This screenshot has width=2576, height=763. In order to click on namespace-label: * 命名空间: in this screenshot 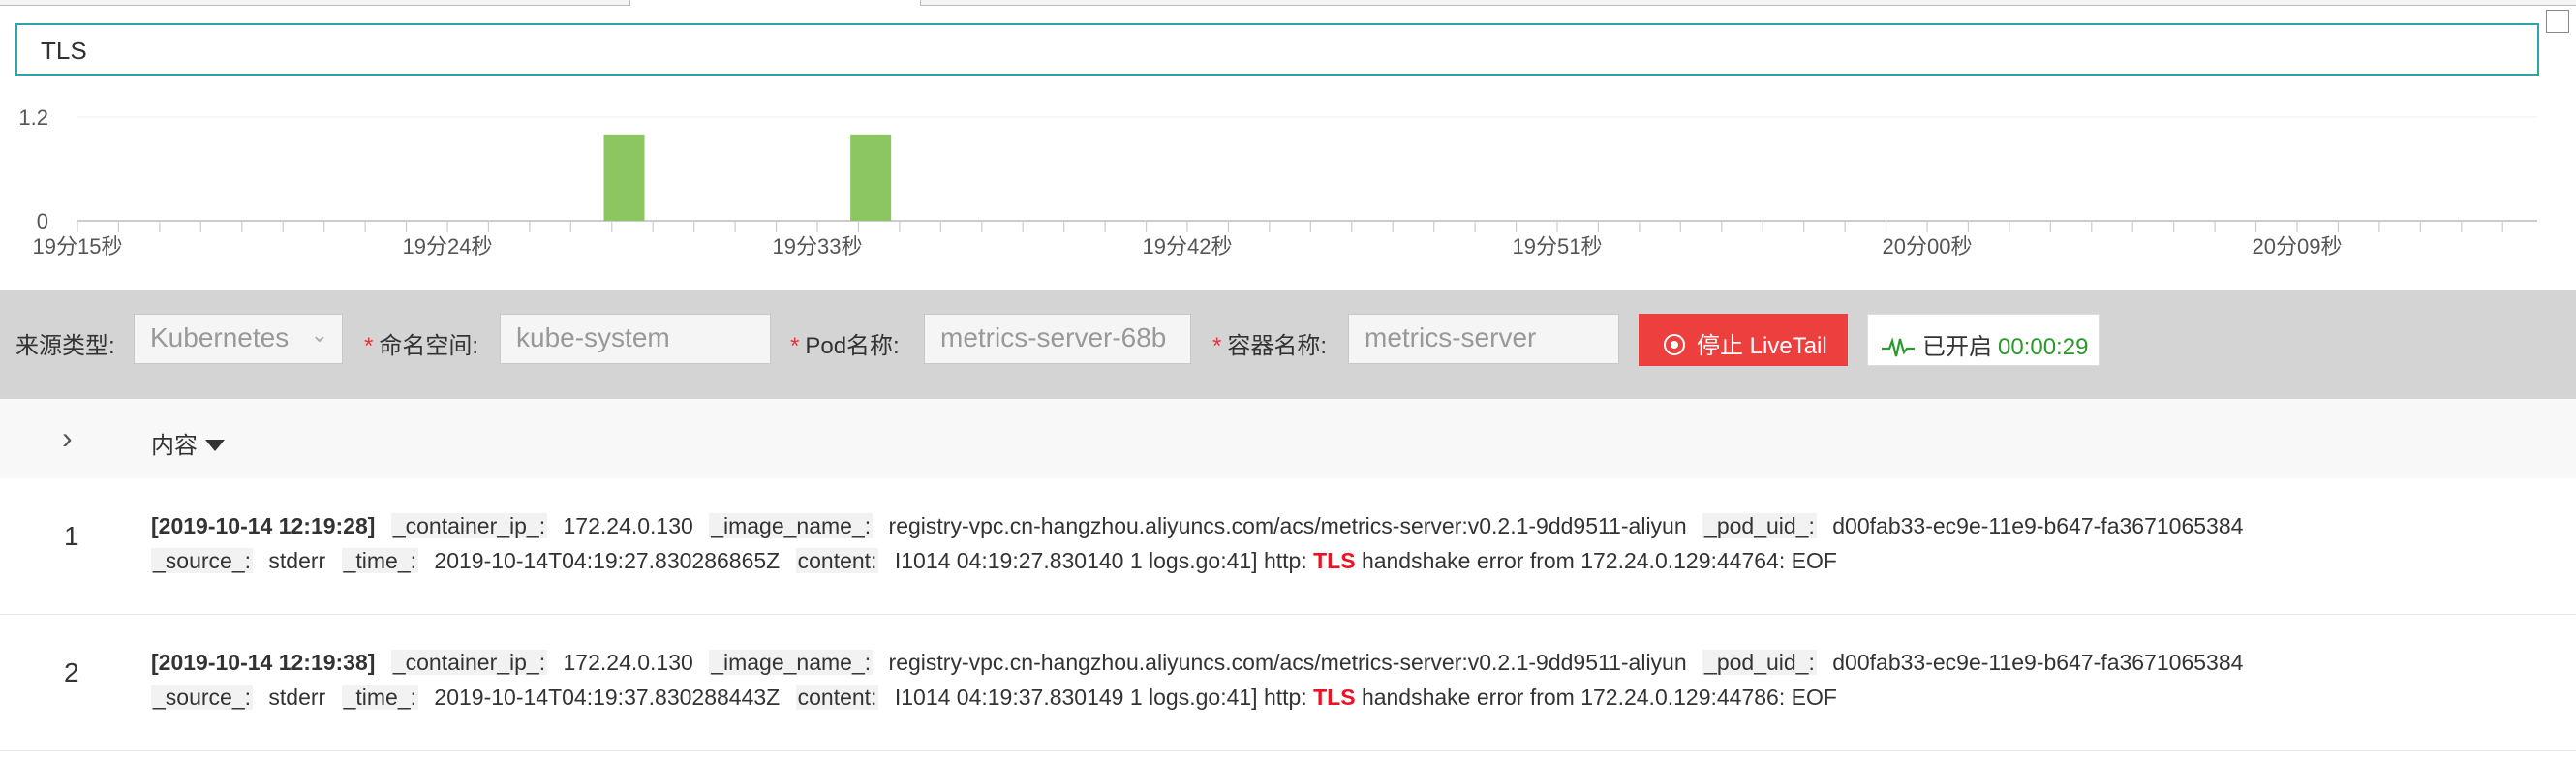, I will do `click(421, 343)`.